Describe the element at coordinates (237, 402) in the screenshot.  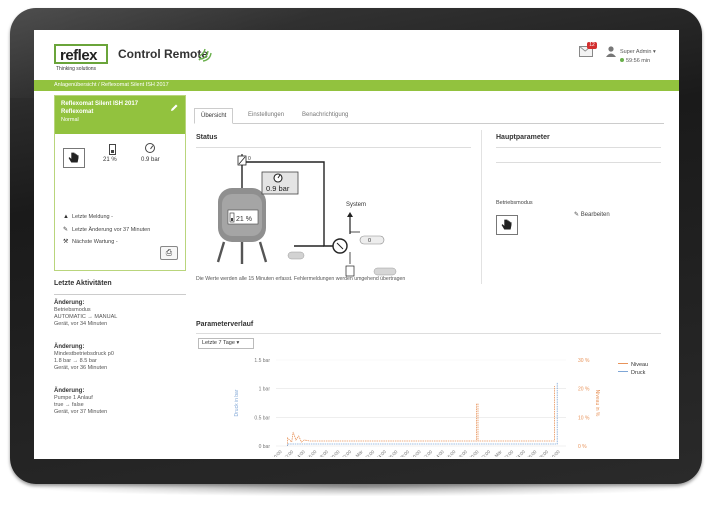
I see `y-axis-label-left: Druck in bar` at that location.